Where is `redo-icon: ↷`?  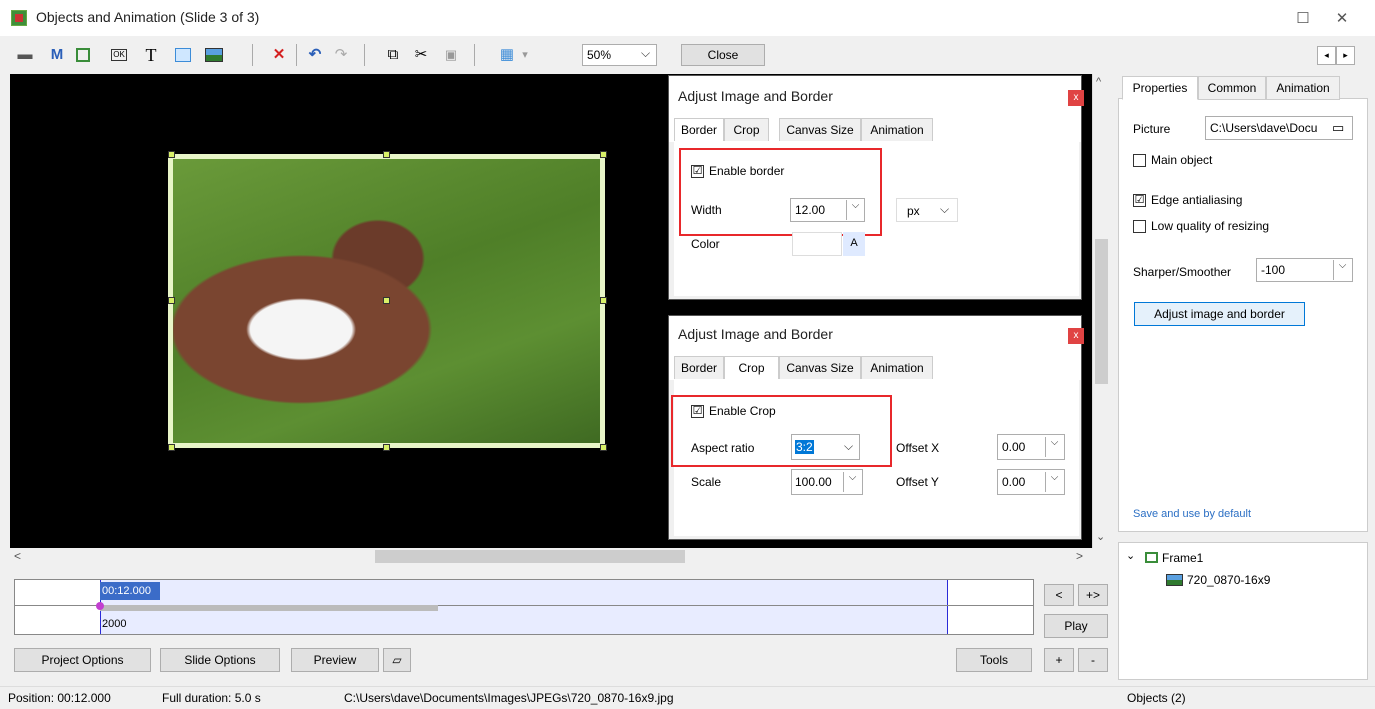
redo-icon: ↷ is located at coordinates (341, 55).